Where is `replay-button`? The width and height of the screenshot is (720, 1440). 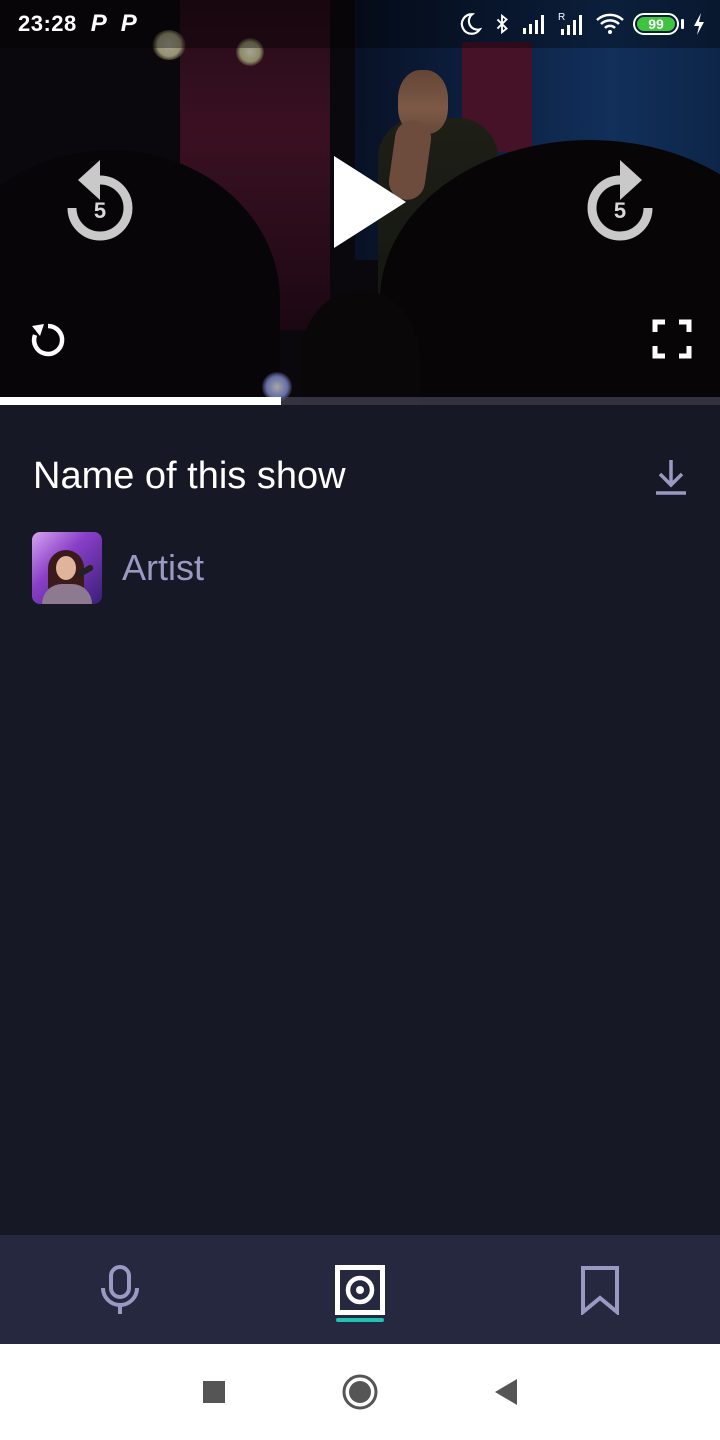
replay-button is located at coordinates (48, 340).